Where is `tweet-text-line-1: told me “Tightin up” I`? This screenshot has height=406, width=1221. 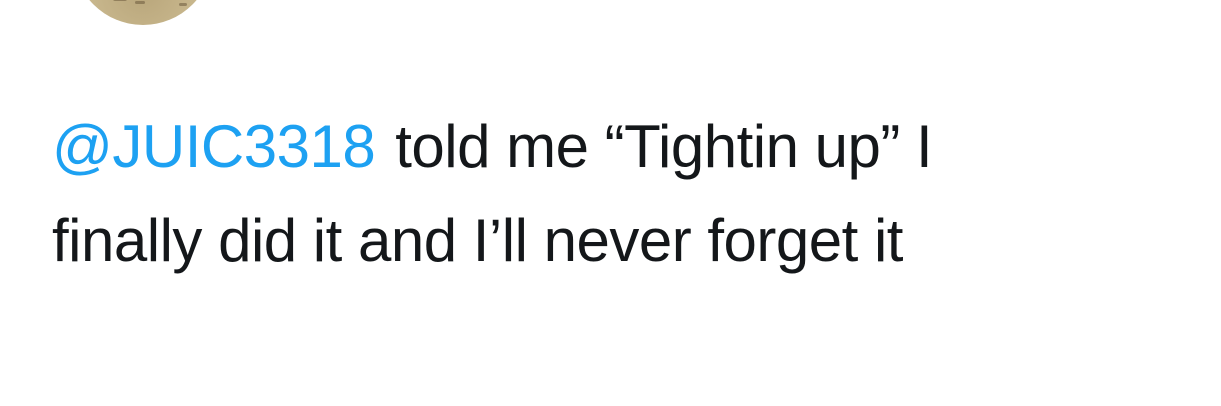 tweet-text-line-1: told me “Tightin up” I is located at coordinates (664, 146).